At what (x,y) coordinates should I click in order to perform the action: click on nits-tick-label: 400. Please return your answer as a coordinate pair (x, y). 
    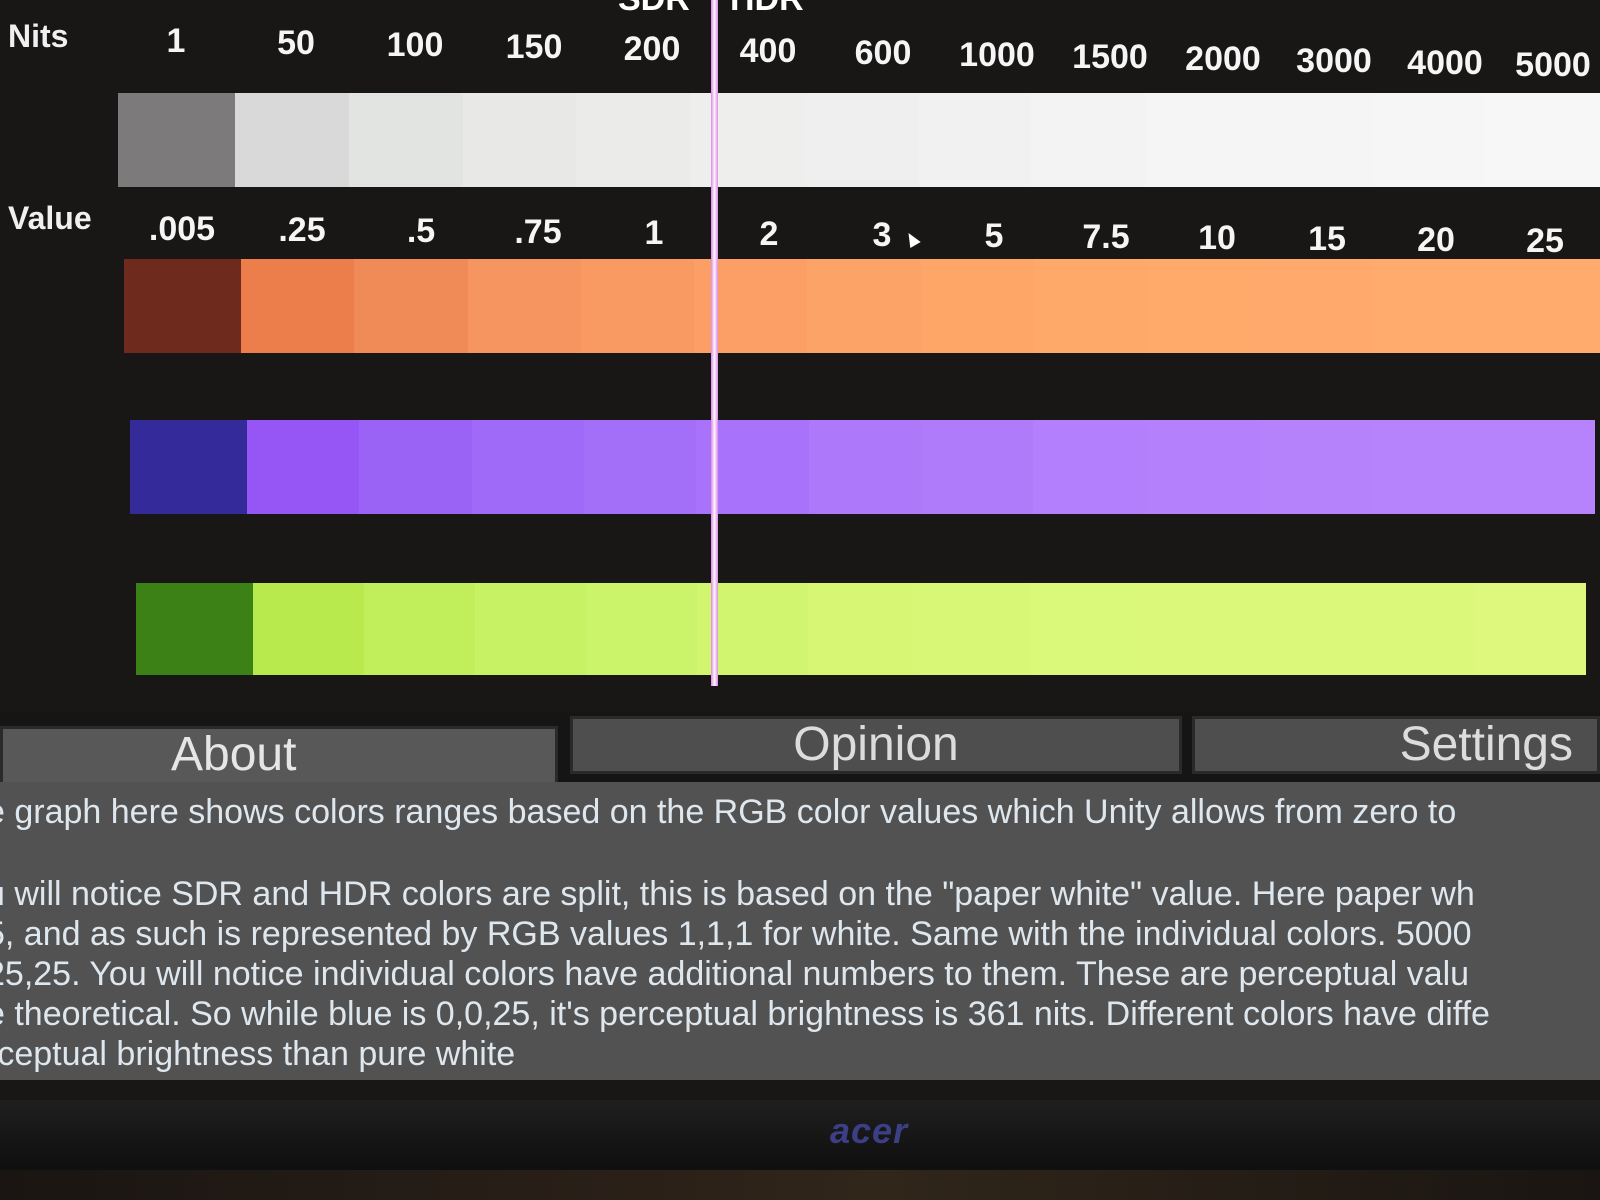
    Looking at the image, I should click on (768, 51).